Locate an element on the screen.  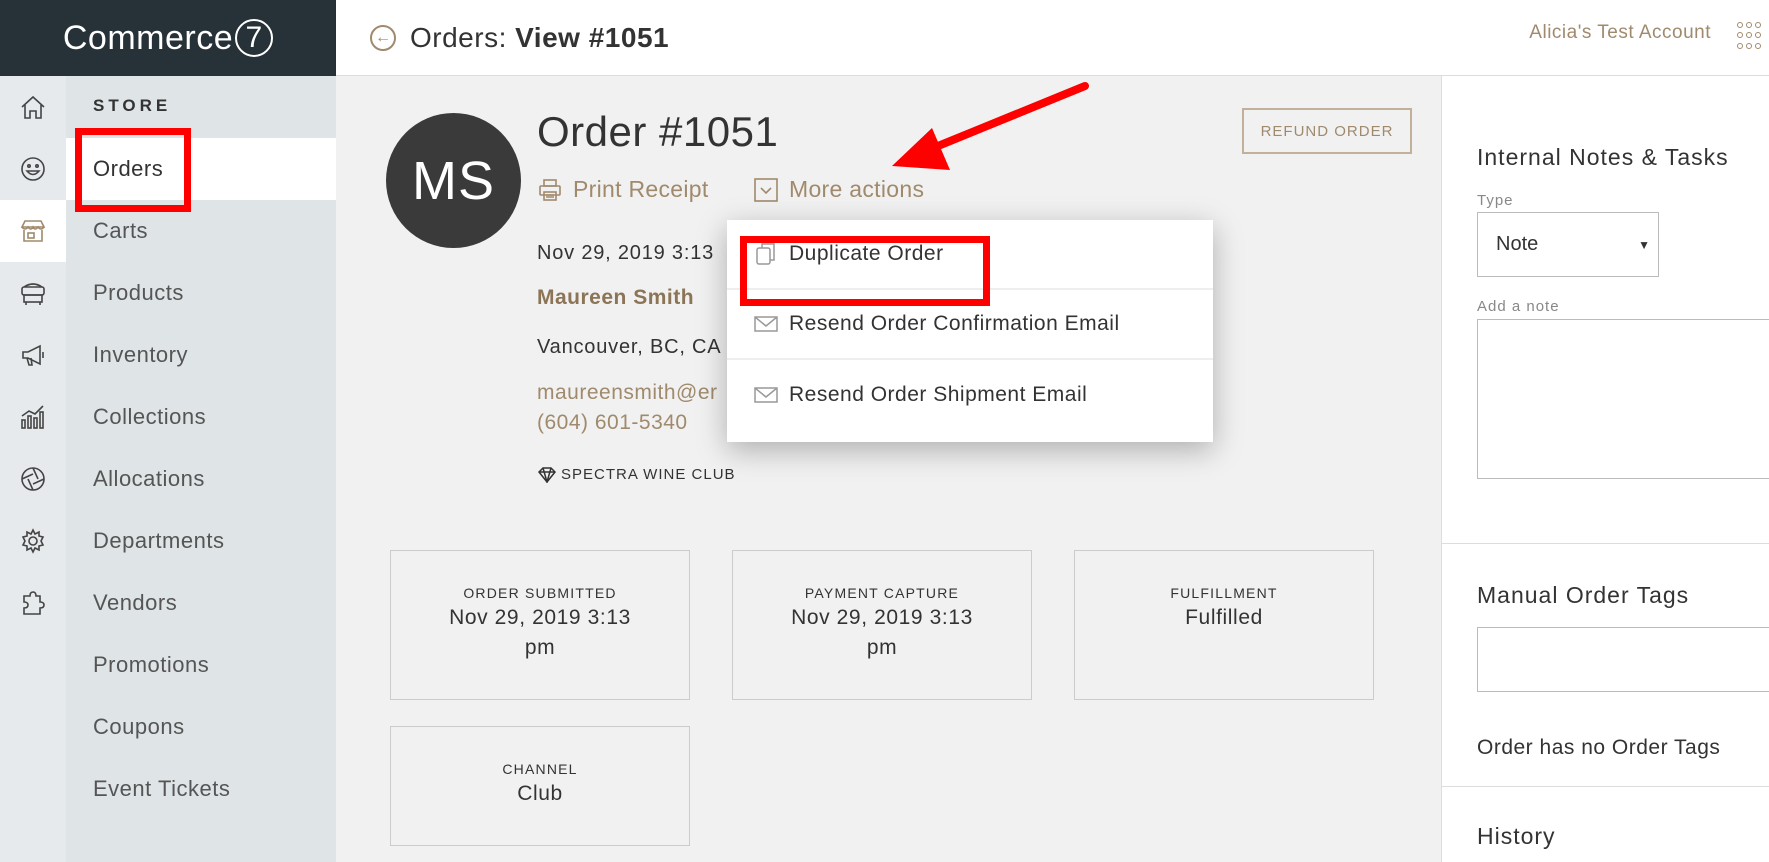
rail-marketing is located at coordinates (33, 355).